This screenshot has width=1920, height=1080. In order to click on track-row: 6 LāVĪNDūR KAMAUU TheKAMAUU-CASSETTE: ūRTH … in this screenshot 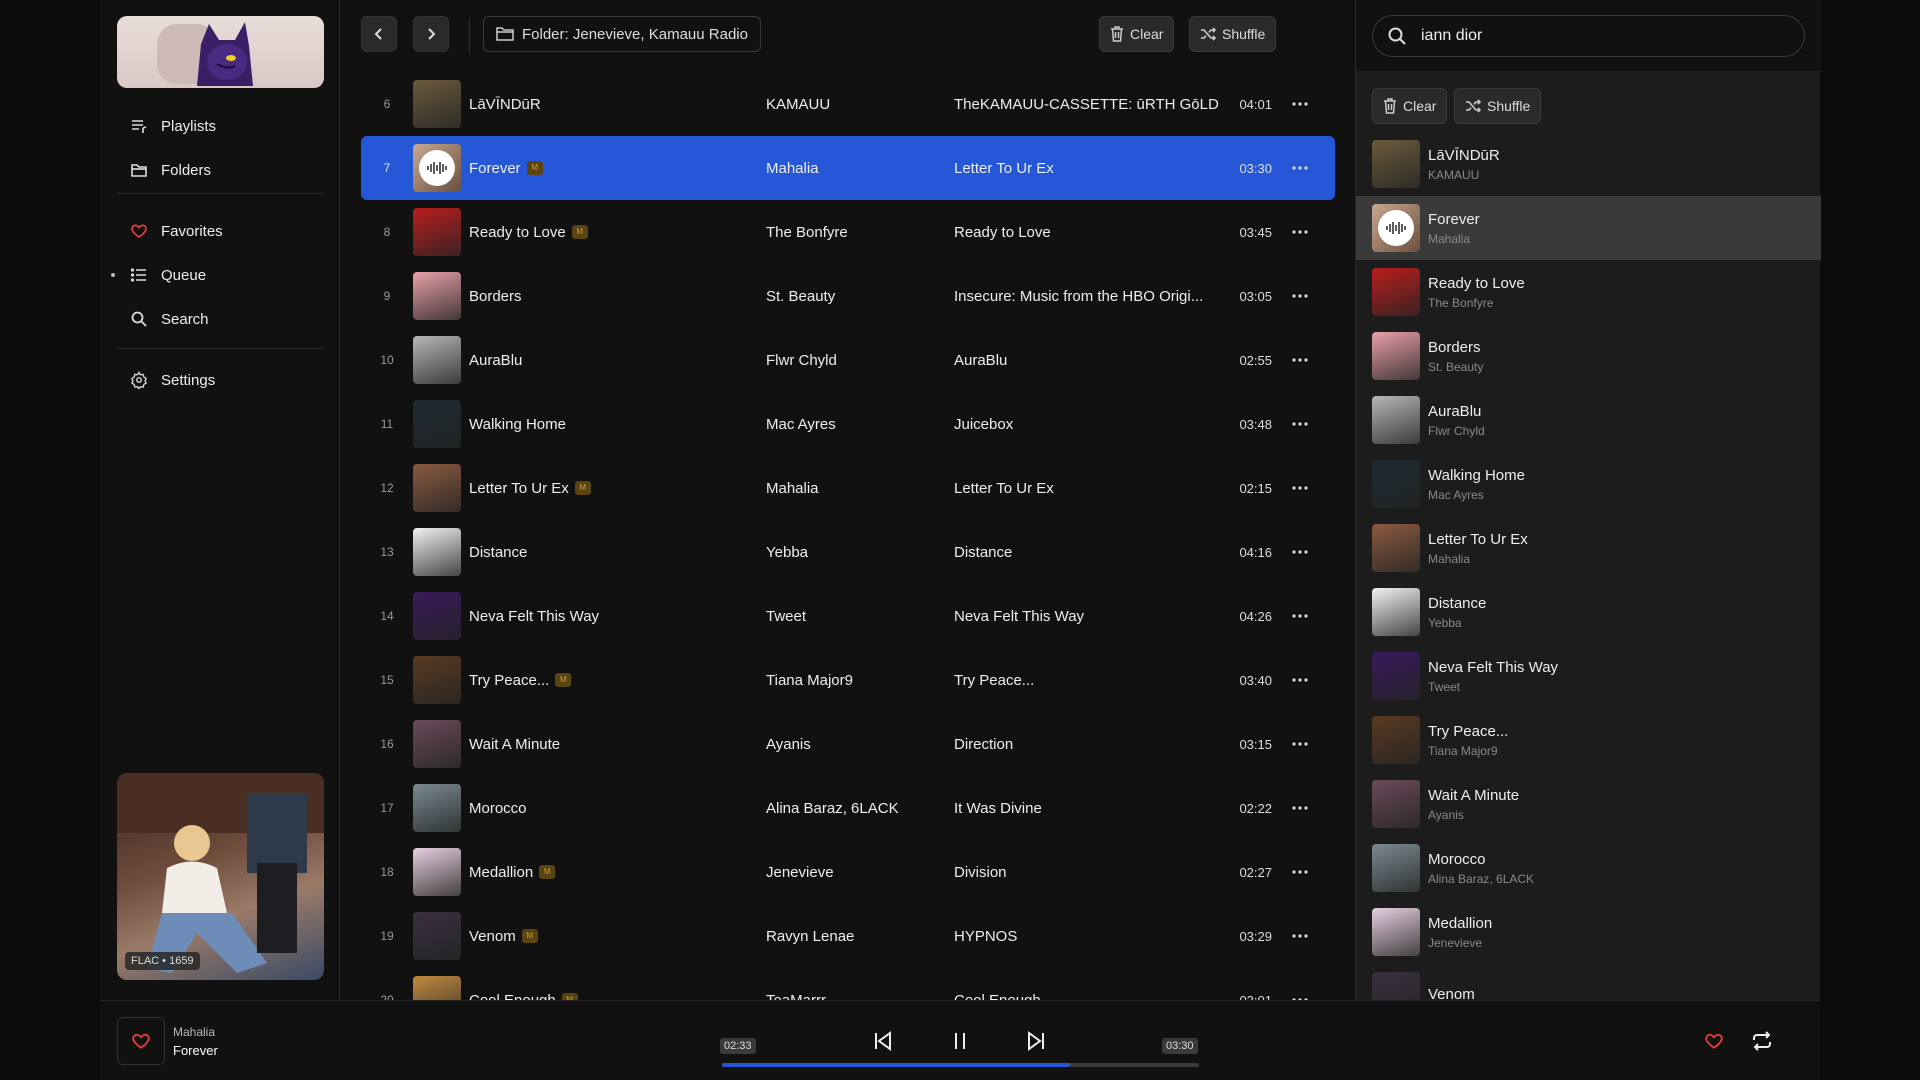, I will do `click(848, 104)`.